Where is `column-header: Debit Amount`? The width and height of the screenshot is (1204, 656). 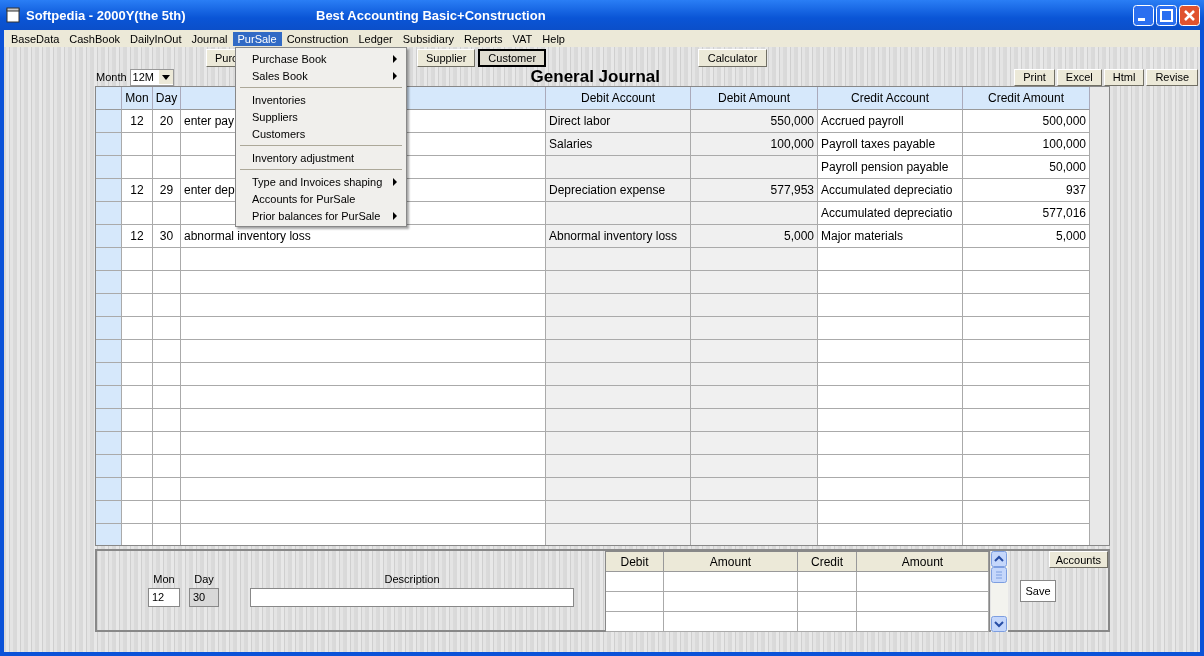
column-header: Debit Amount is located at coordinates (754, 98).